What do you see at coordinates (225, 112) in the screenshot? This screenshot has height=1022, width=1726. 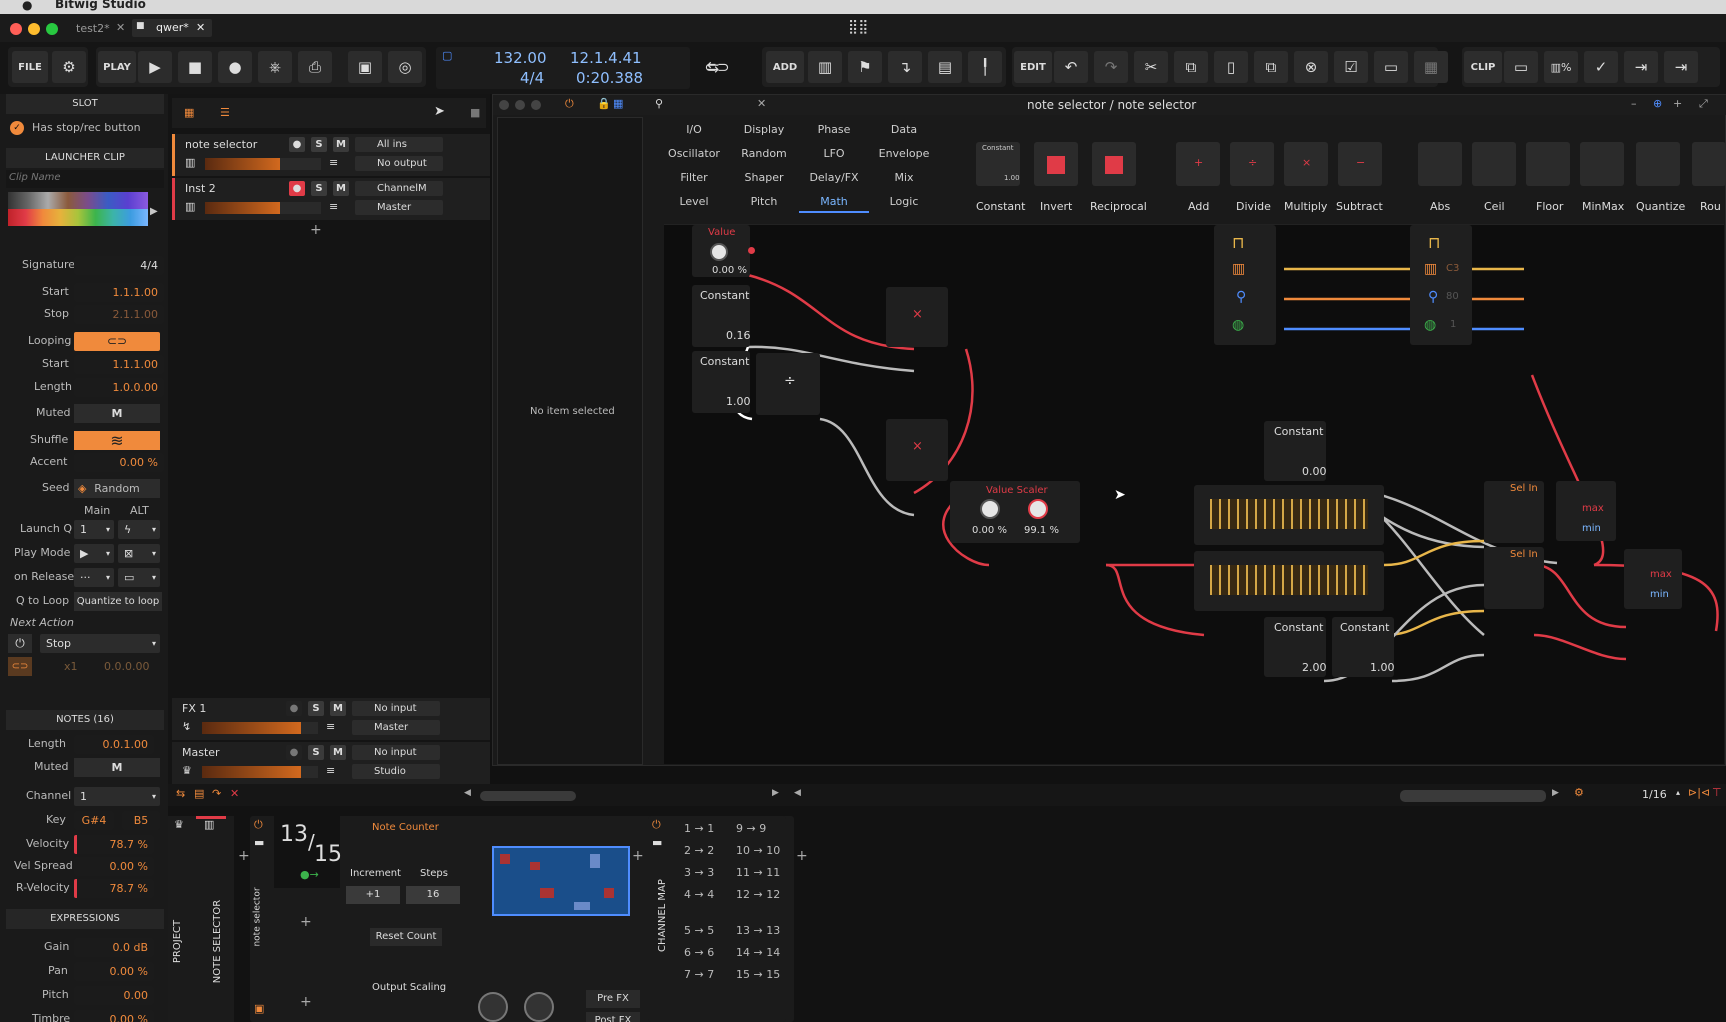 I see `arranger-view-icon: ☰` at bounding box center [225, 112].